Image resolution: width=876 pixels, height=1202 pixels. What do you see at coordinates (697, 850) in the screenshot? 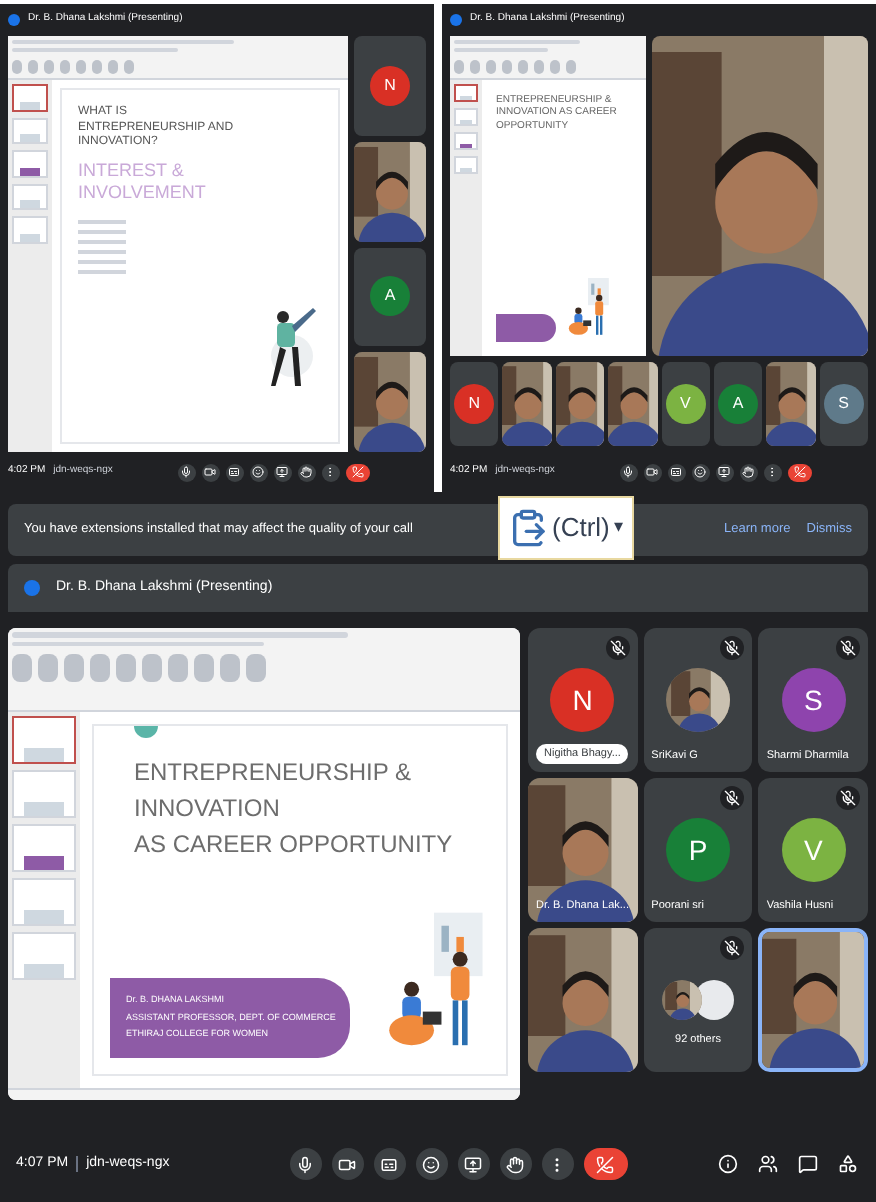
I see `avatar-initial: P` at bounding box center [697, 850].